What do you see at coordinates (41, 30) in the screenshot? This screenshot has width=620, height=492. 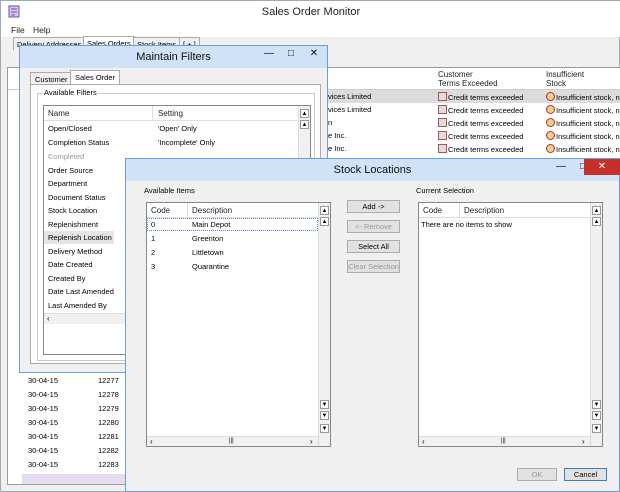 I see `menu-help: Help` at bounding box center [41, 30].